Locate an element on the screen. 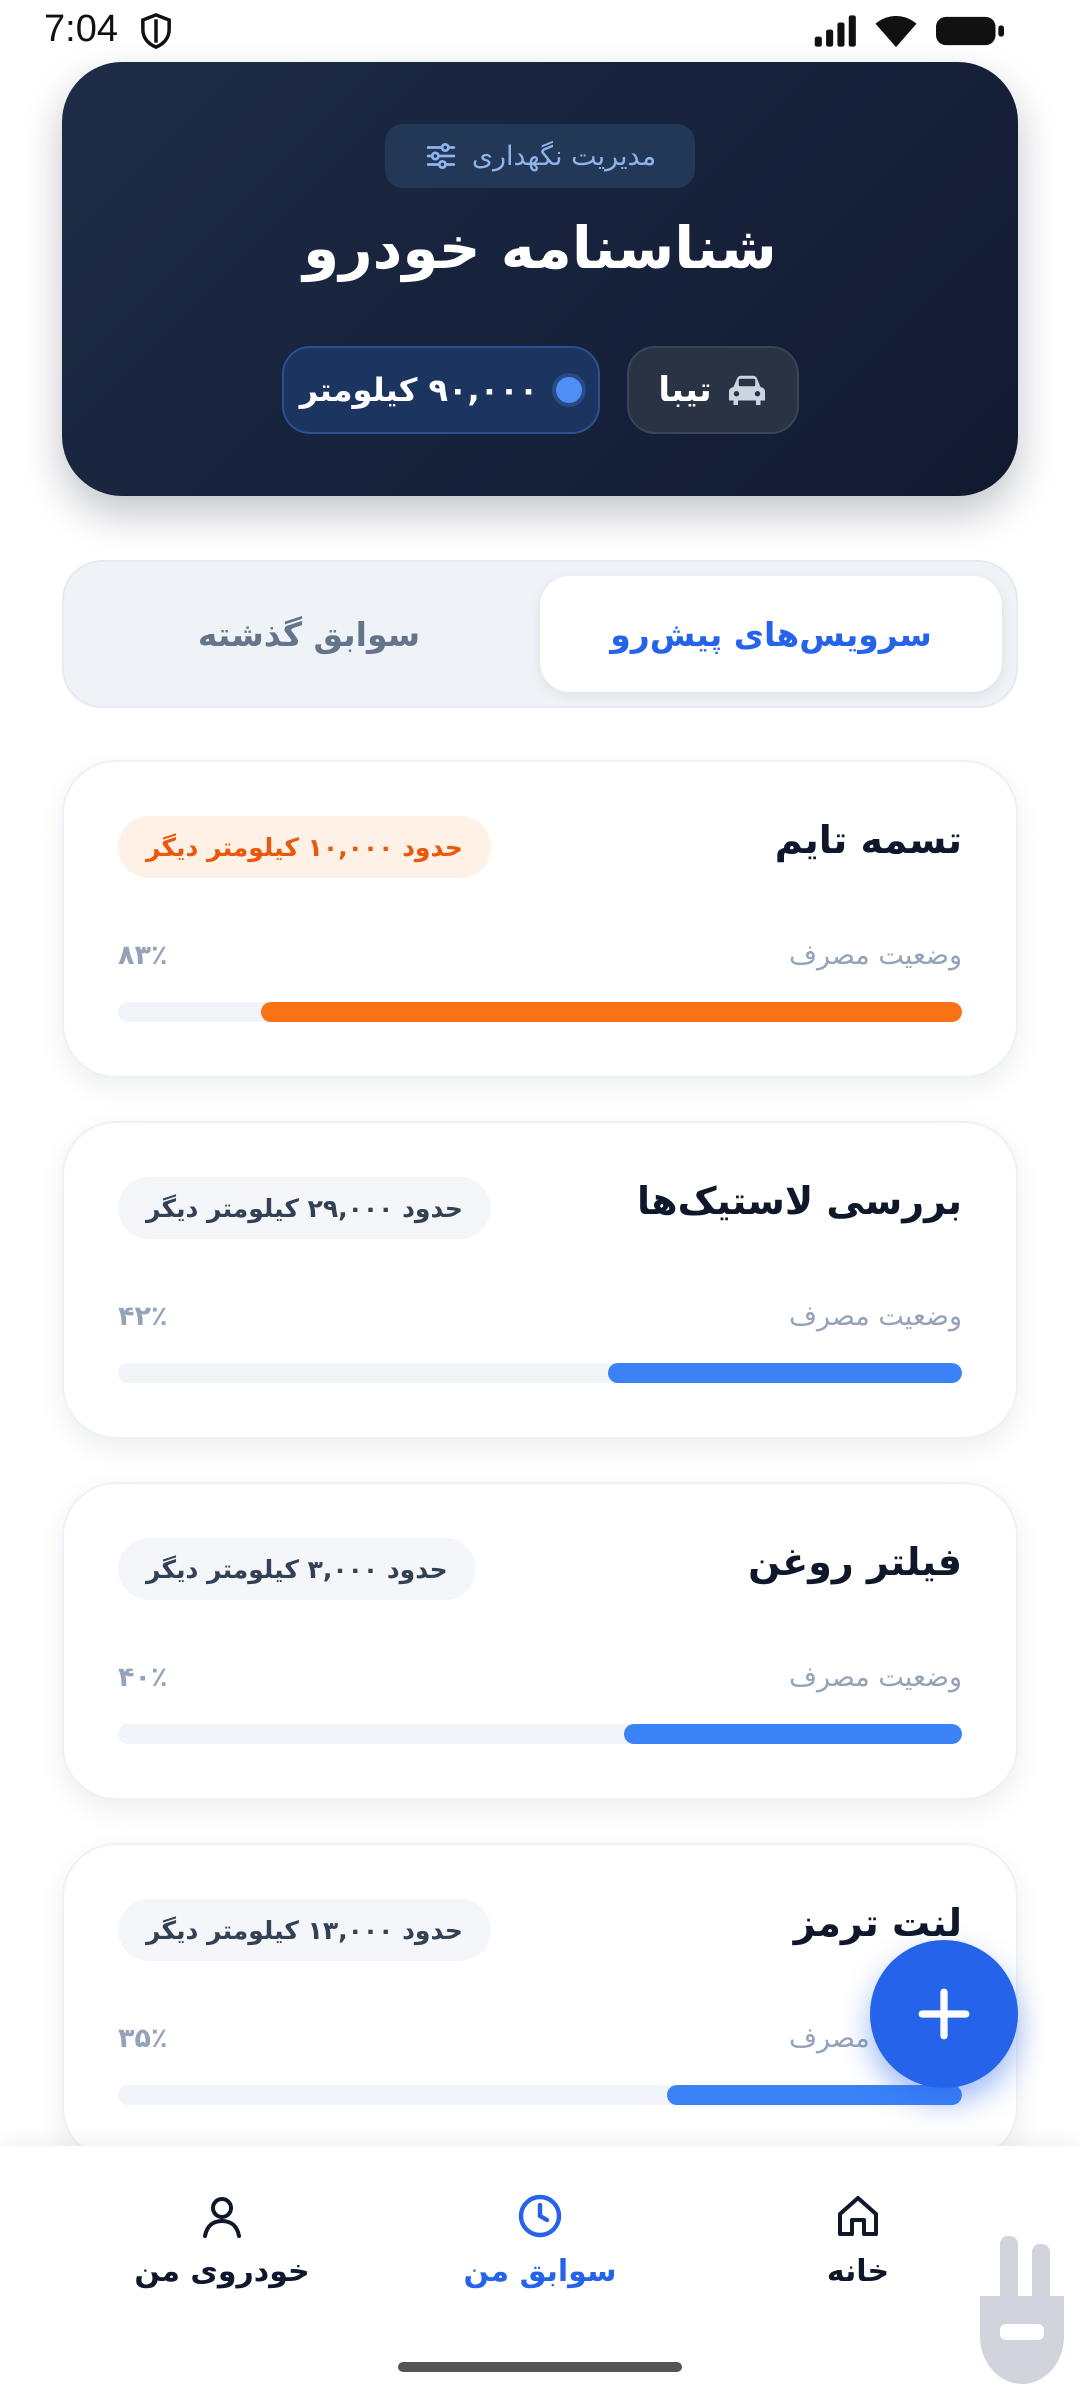 The width and height of the screenshot is (1080, 2400). odometer-pill: ۹۰,۰۰۰ کیلومتر is located at coordinates (441, 390).